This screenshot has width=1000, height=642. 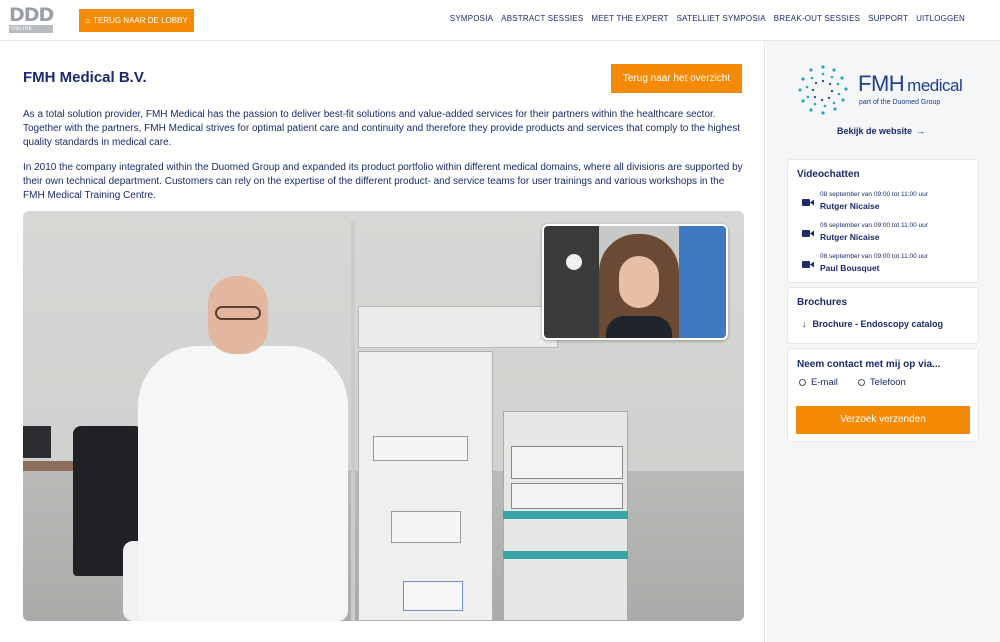 What do you see at coordinates (639, 282) in the screenshot?
I see `pip-speaker-face` at bounding box center [639, 282].